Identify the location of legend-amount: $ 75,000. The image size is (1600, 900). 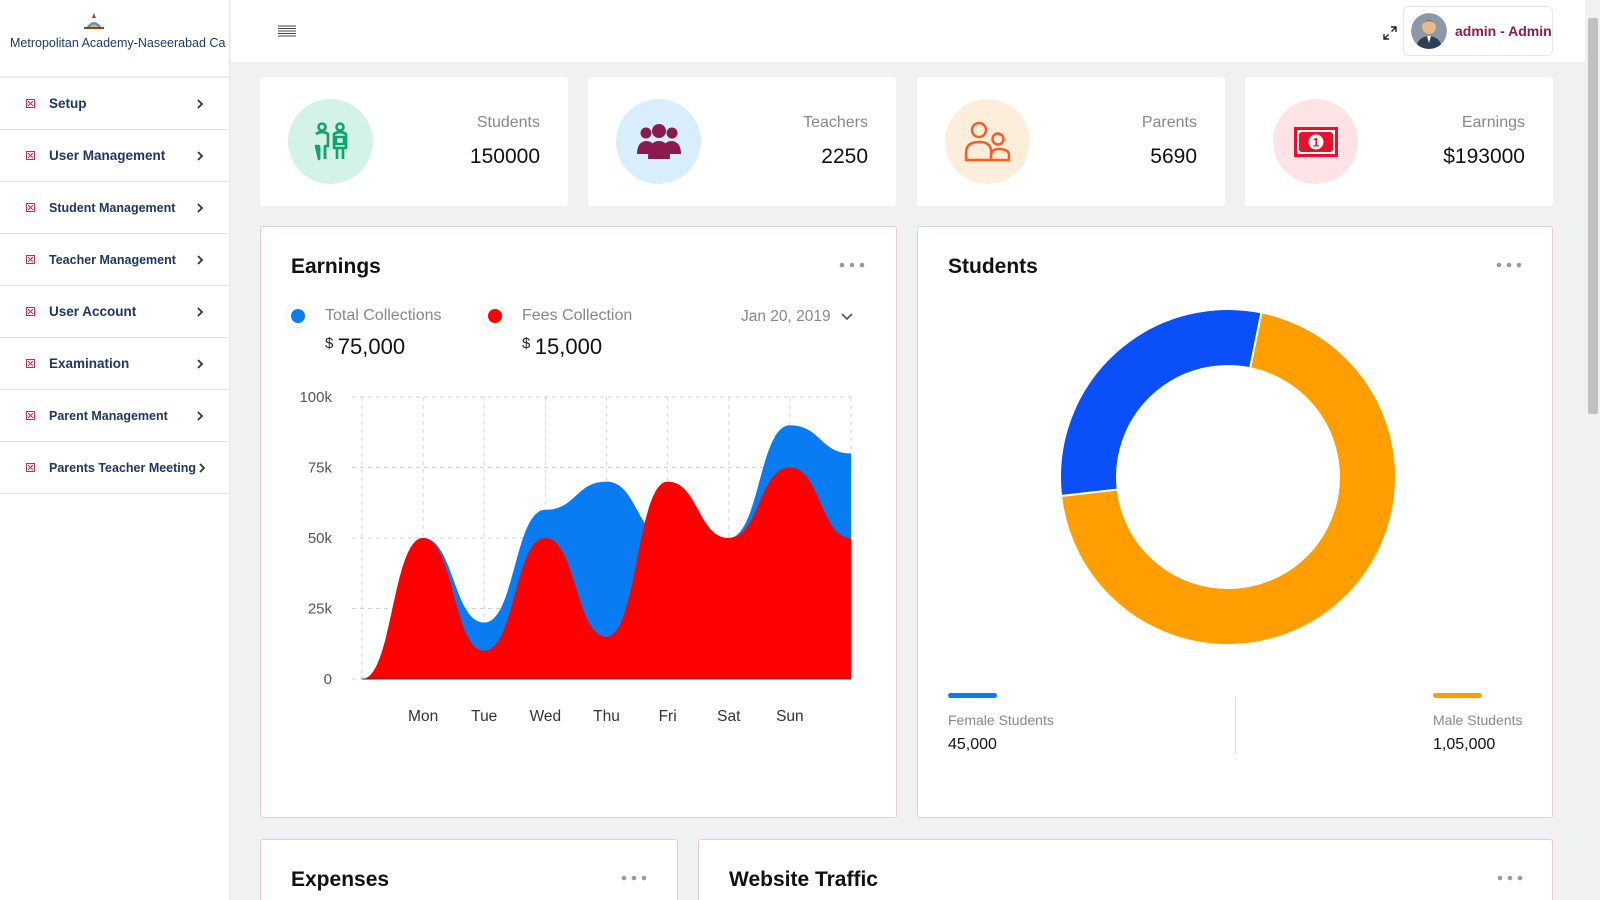
(365, 347).